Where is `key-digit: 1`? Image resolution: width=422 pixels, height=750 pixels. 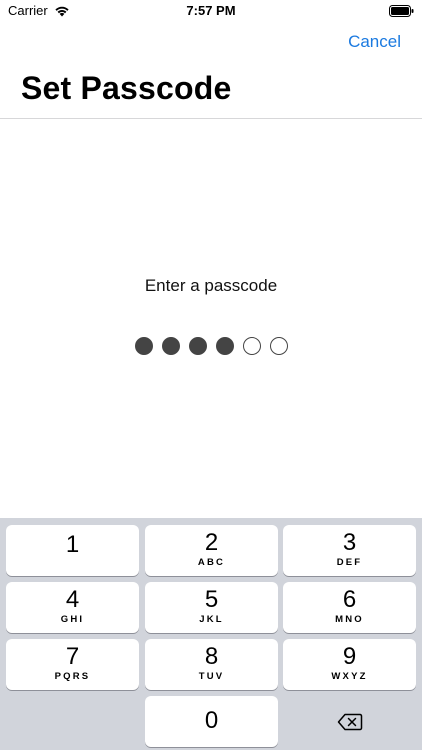
key-digit: 1 is located at coordinates (72, 544).